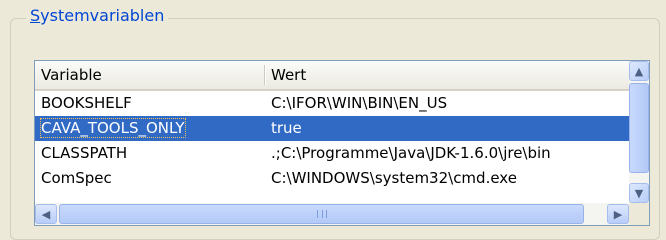 Image resolution: width=666 pixels, height=240 pixels. What do you see at coordinates (639, 128) in the screenshot?
I see `vertical-scroll-thumb` at bounding box center [639, 128].